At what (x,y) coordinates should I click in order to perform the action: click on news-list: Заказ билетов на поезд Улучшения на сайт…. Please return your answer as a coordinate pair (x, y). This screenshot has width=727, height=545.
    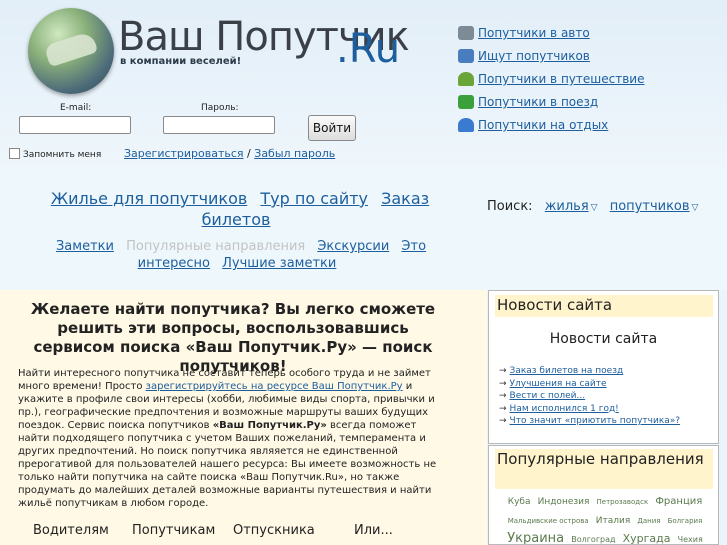
    Looking at the image, I should click on (590, 396).